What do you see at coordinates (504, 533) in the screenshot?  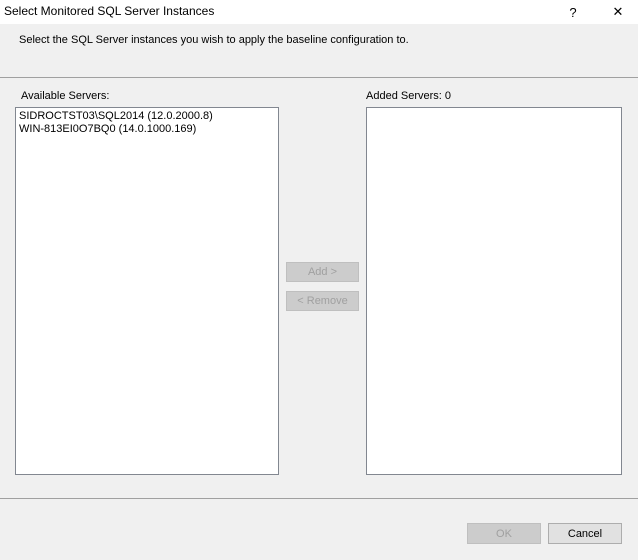 I see `ok-button: OK` at bounding box center [504, 533].